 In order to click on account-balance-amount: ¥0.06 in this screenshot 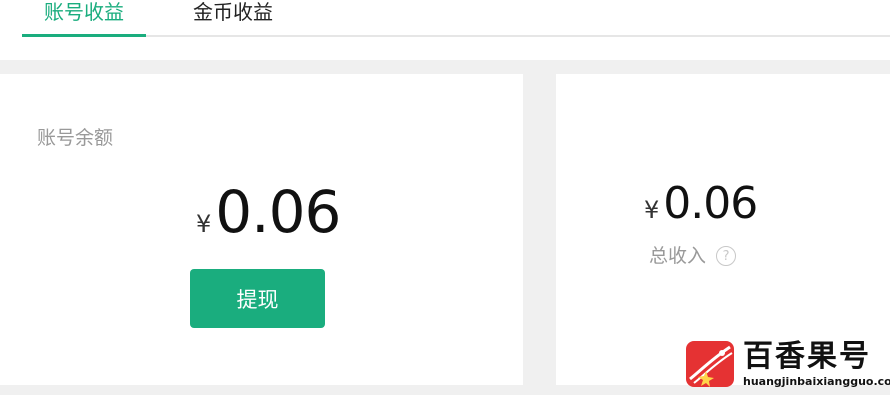, I will do `click(268, 212)`.